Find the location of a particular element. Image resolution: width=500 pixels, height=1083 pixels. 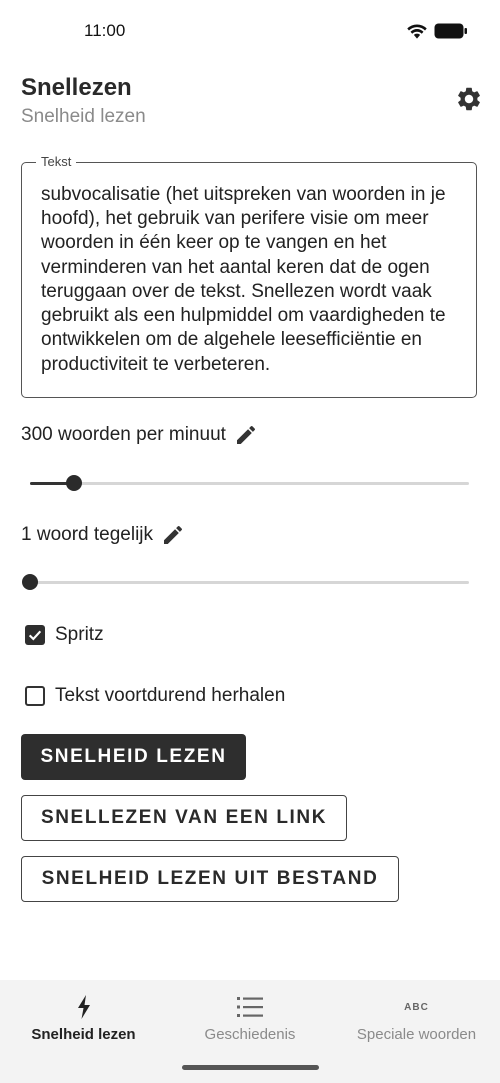

checkmark-icon is located at coordinates (35, 635).